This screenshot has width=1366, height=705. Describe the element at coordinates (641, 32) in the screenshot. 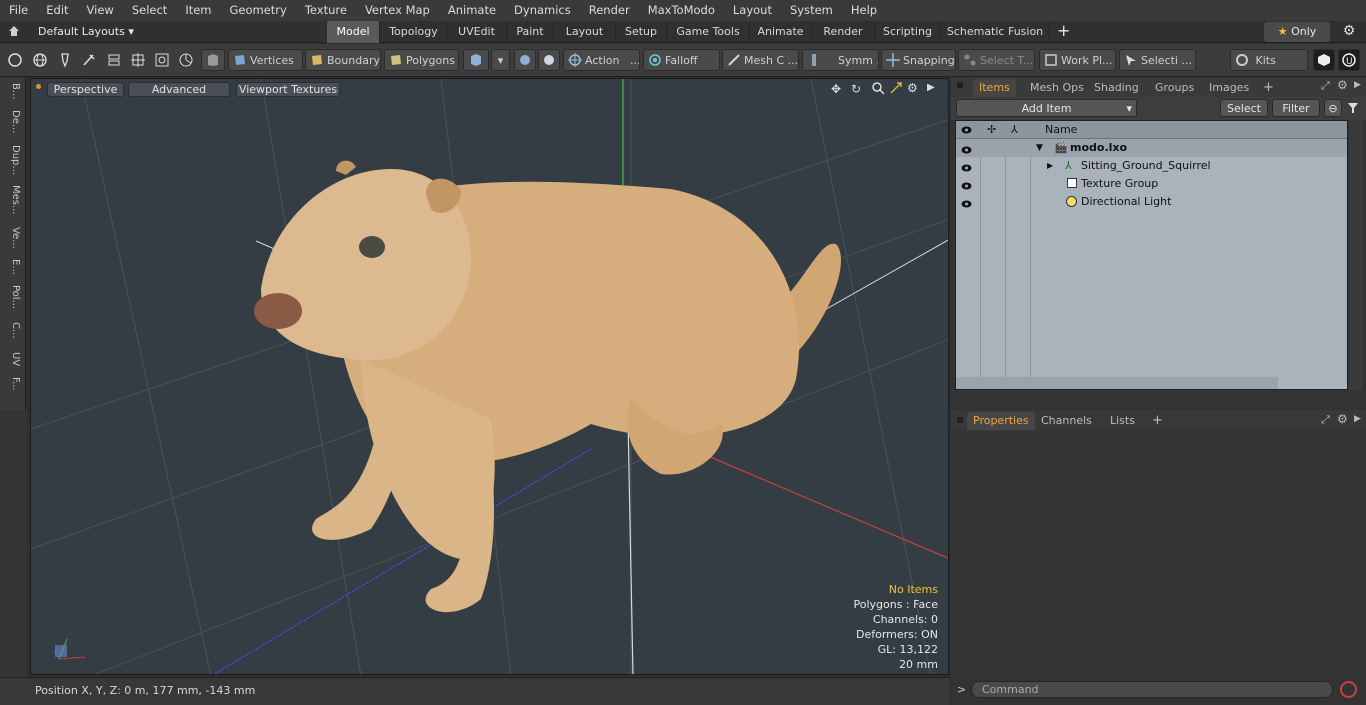

I see `tab-setup: Setup` at that location.